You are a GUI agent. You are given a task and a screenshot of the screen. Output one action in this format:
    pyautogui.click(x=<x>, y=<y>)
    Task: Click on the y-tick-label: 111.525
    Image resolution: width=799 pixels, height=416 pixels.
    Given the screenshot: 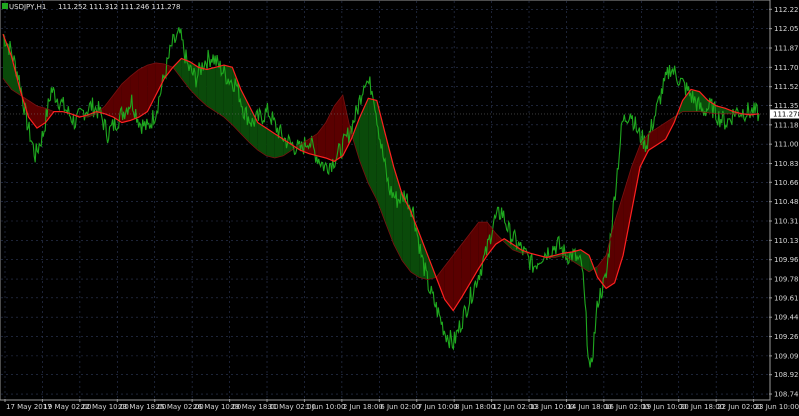 What is the action you would take?
    pyautogui.click(x=786, y=87)
    